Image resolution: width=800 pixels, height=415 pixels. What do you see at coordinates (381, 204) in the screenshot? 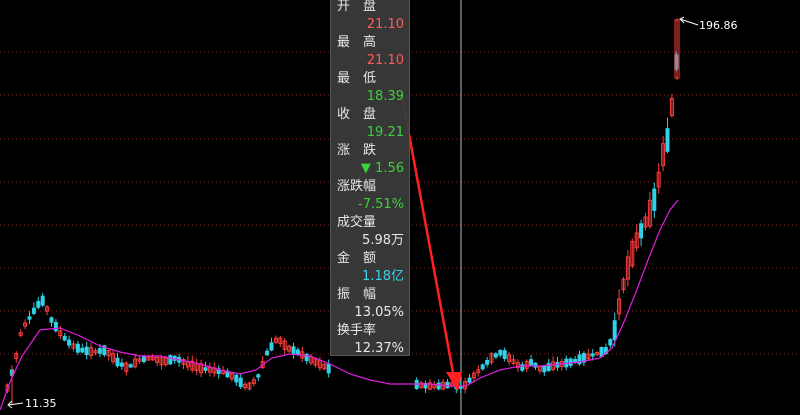
I see `change-pct-value: -7.51%` at bounding box center [381, 204].